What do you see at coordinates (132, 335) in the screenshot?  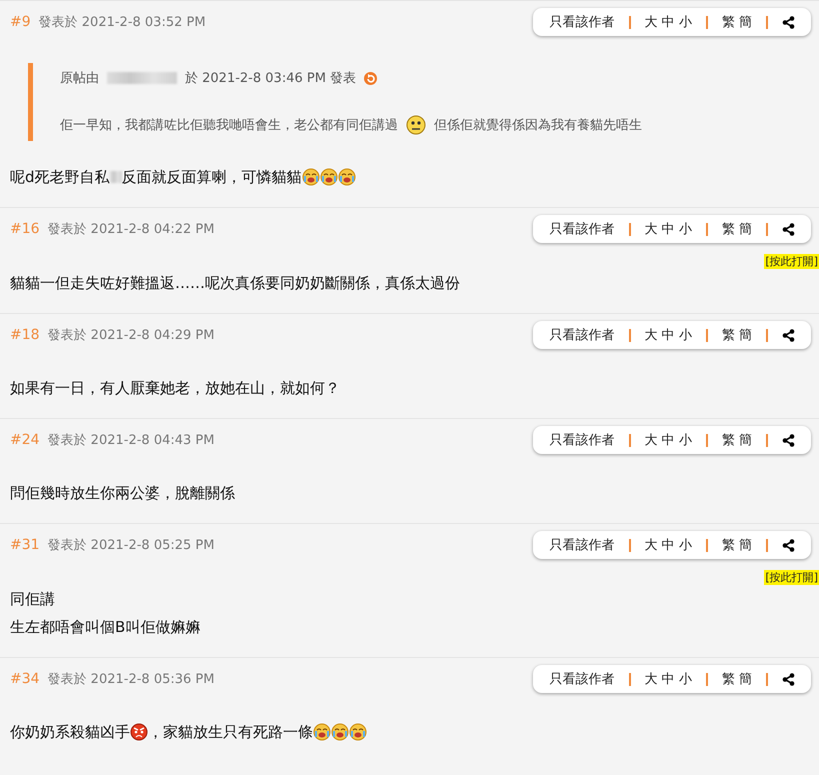 I see `post-date: 發表於 2021-2-8 04:29 PM` at bounding box center [132, 335].